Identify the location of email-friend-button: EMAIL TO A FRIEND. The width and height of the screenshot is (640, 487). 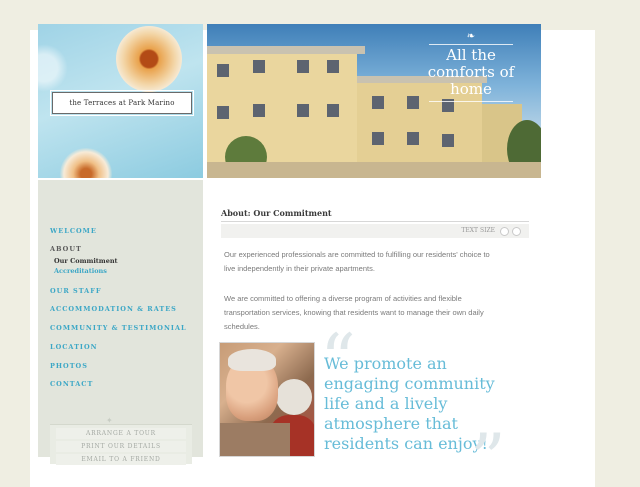
(121, 459).